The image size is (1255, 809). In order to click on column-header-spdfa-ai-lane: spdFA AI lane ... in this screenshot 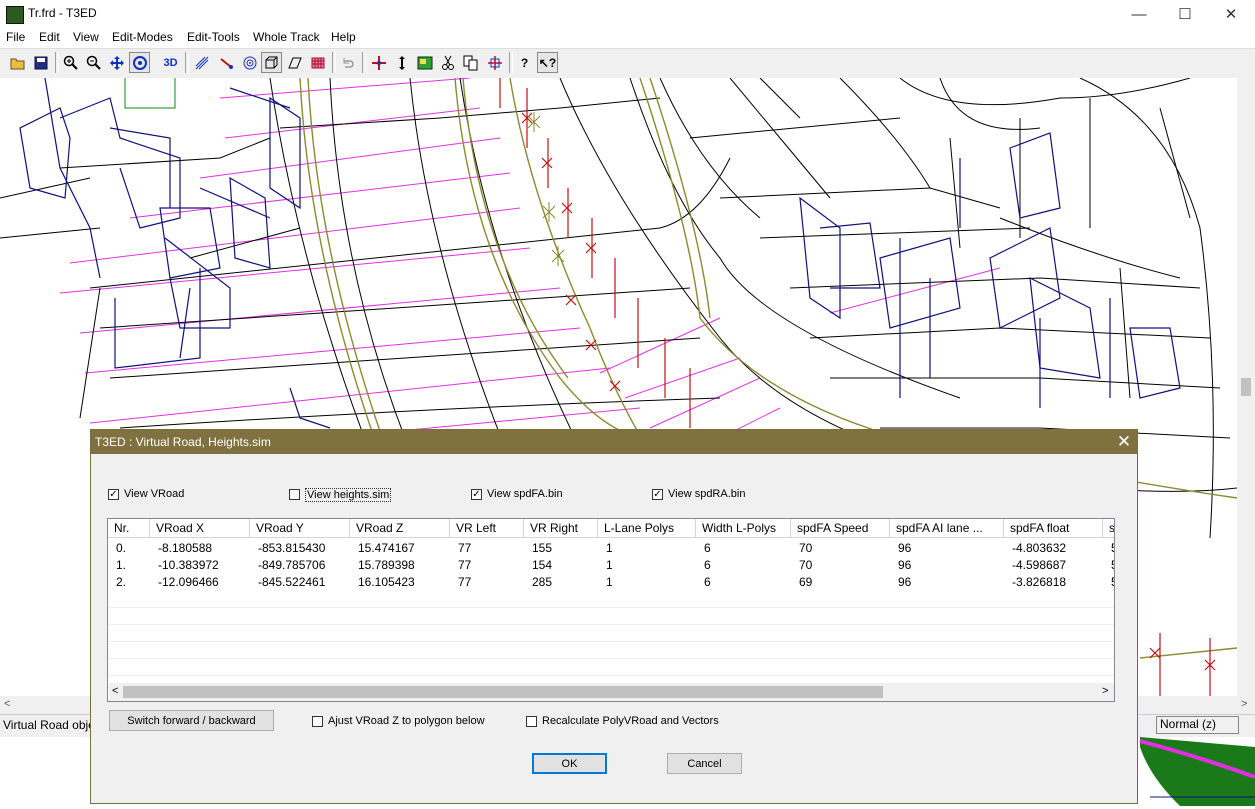, I will do `click(947, 528)`.